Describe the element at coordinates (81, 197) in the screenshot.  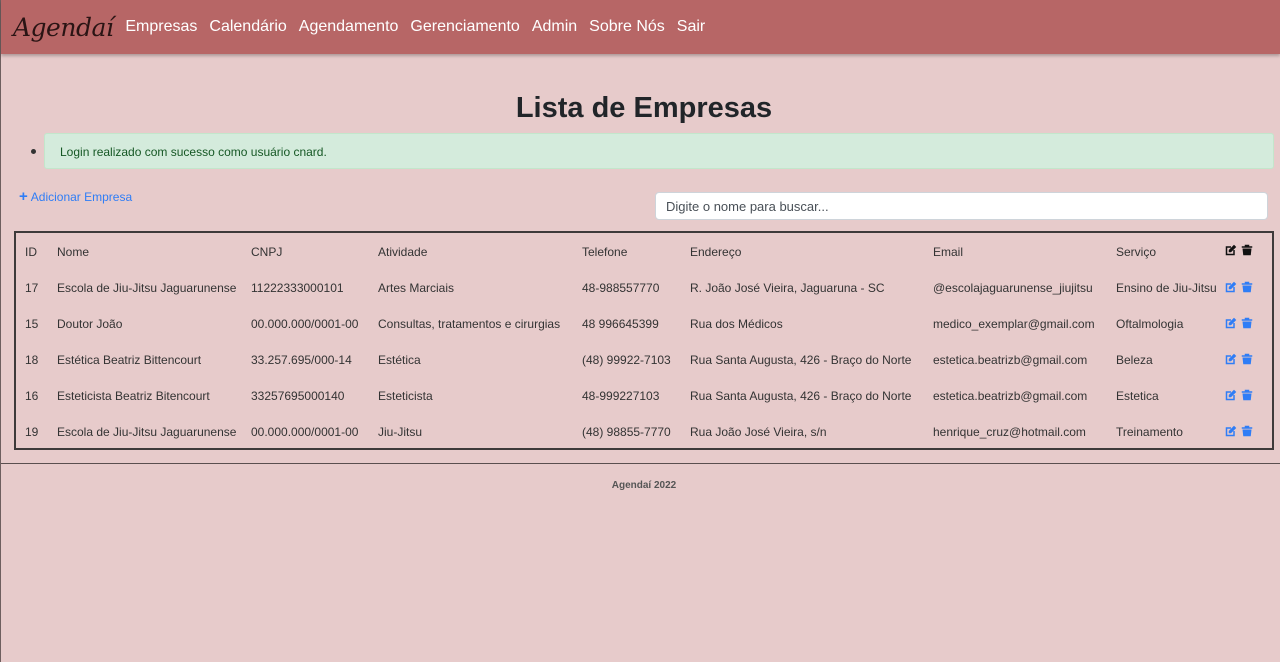
I see `add-company-label: Adicionar Empresa` at that location.